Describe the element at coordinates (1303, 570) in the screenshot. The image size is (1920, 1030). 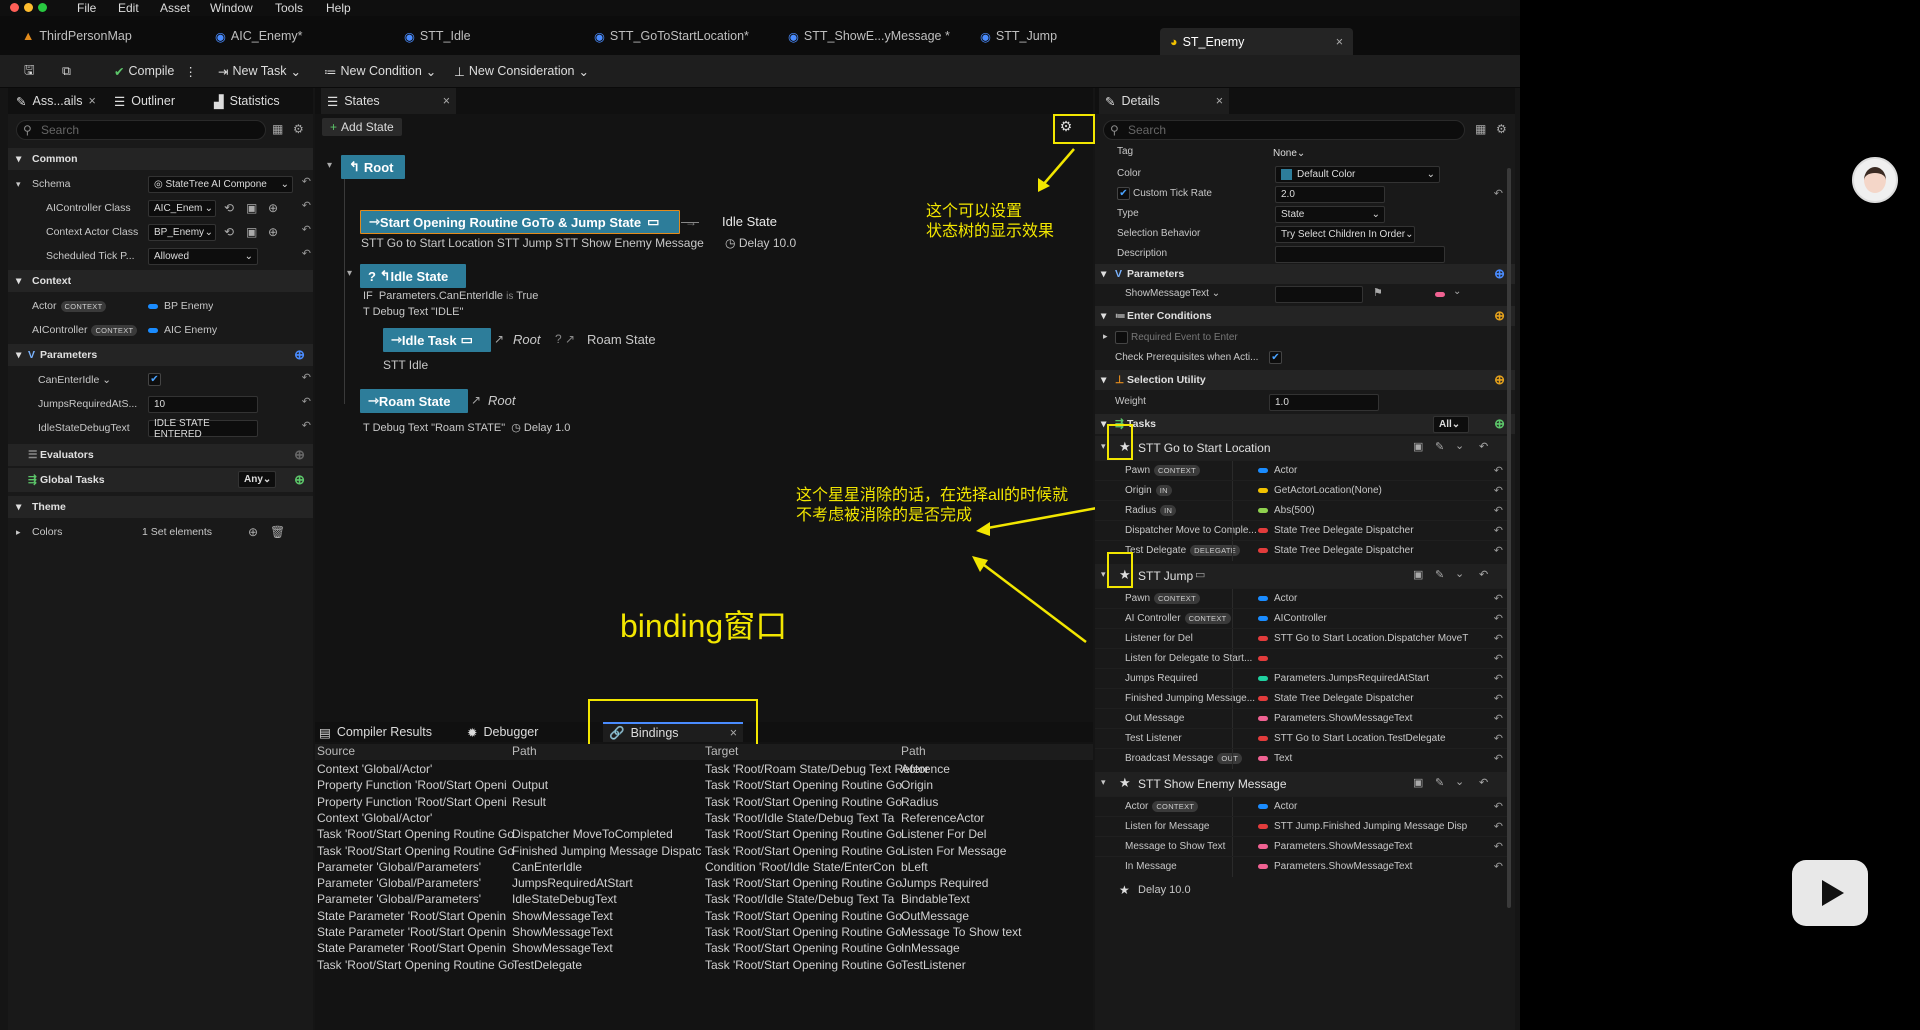
I see `task-header-2: ▾ ★ STT Jump ▭ ▣ ✎ ⌄ ↶` at that location.